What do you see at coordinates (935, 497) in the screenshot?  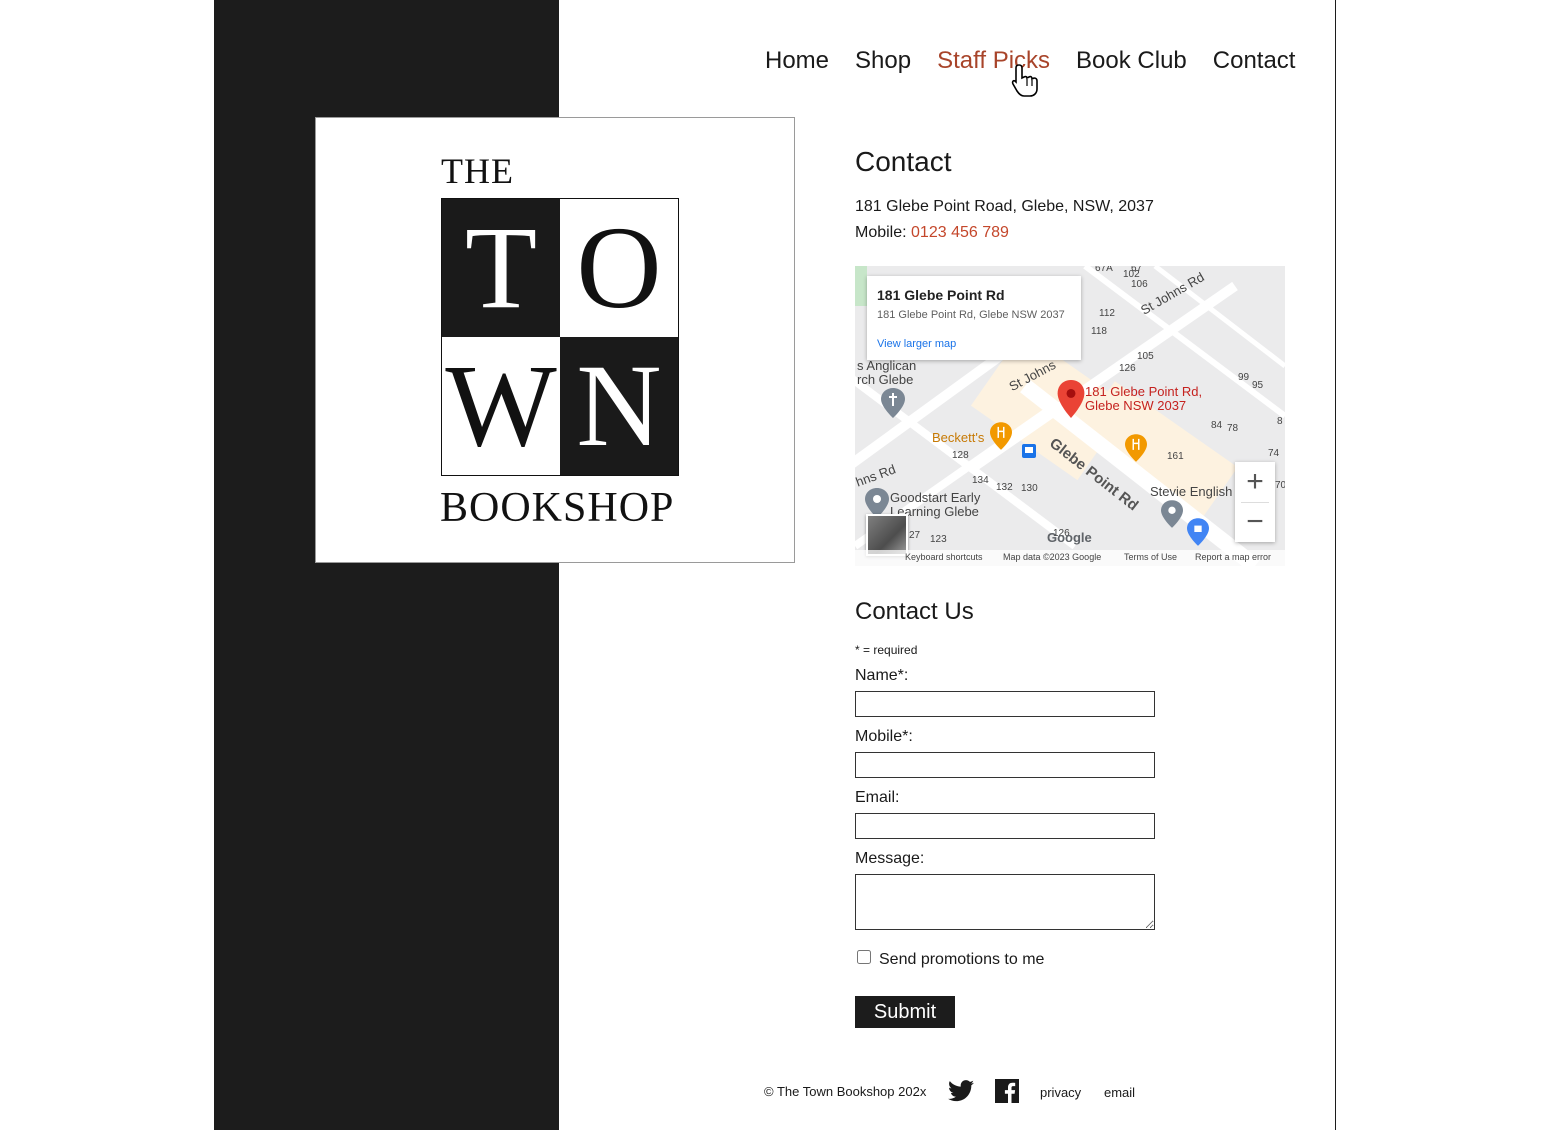 I see `map-label-goodstart-1: Goodstart Early` at bounding box center [935, 497].